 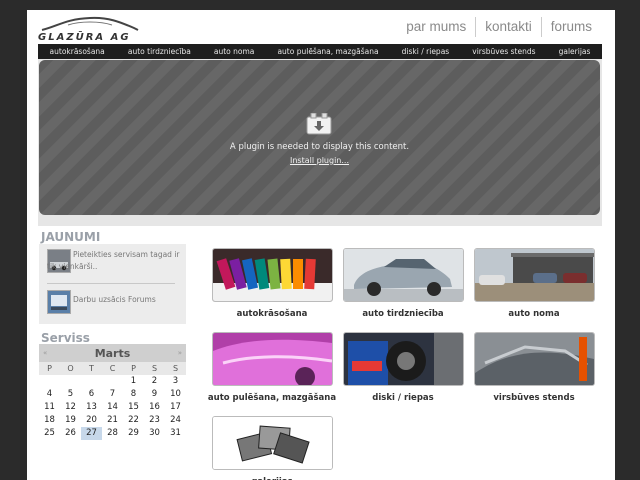 I want to click on calendar-day: 20, so click(x=91, y=420).